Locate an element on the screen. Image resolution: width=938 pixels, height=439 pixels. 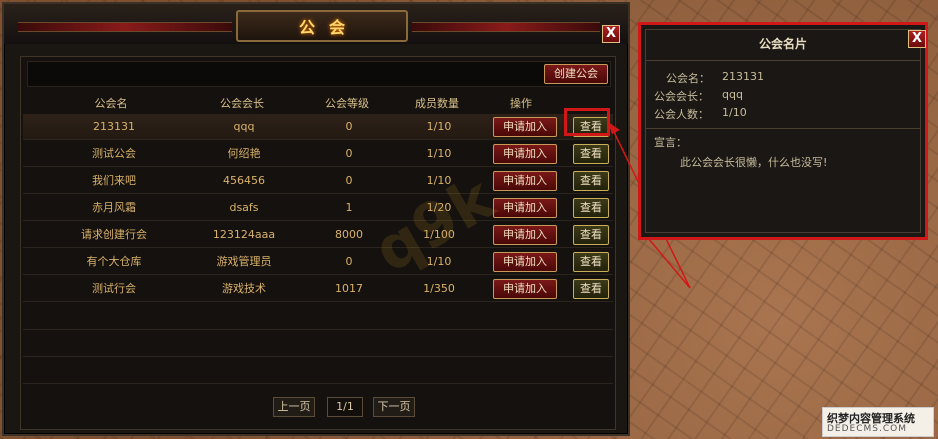
footer-logo: 织梦内容管理系统 DEDECMS.COM is located at coordinates (878, 422).